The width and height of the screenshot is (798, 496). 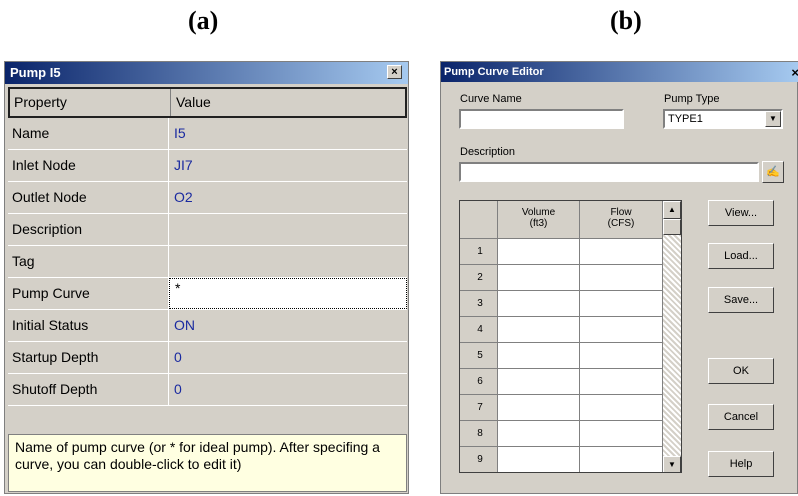 I want to click on header-flow: Flow (CFS), so click(x=621, y=220).